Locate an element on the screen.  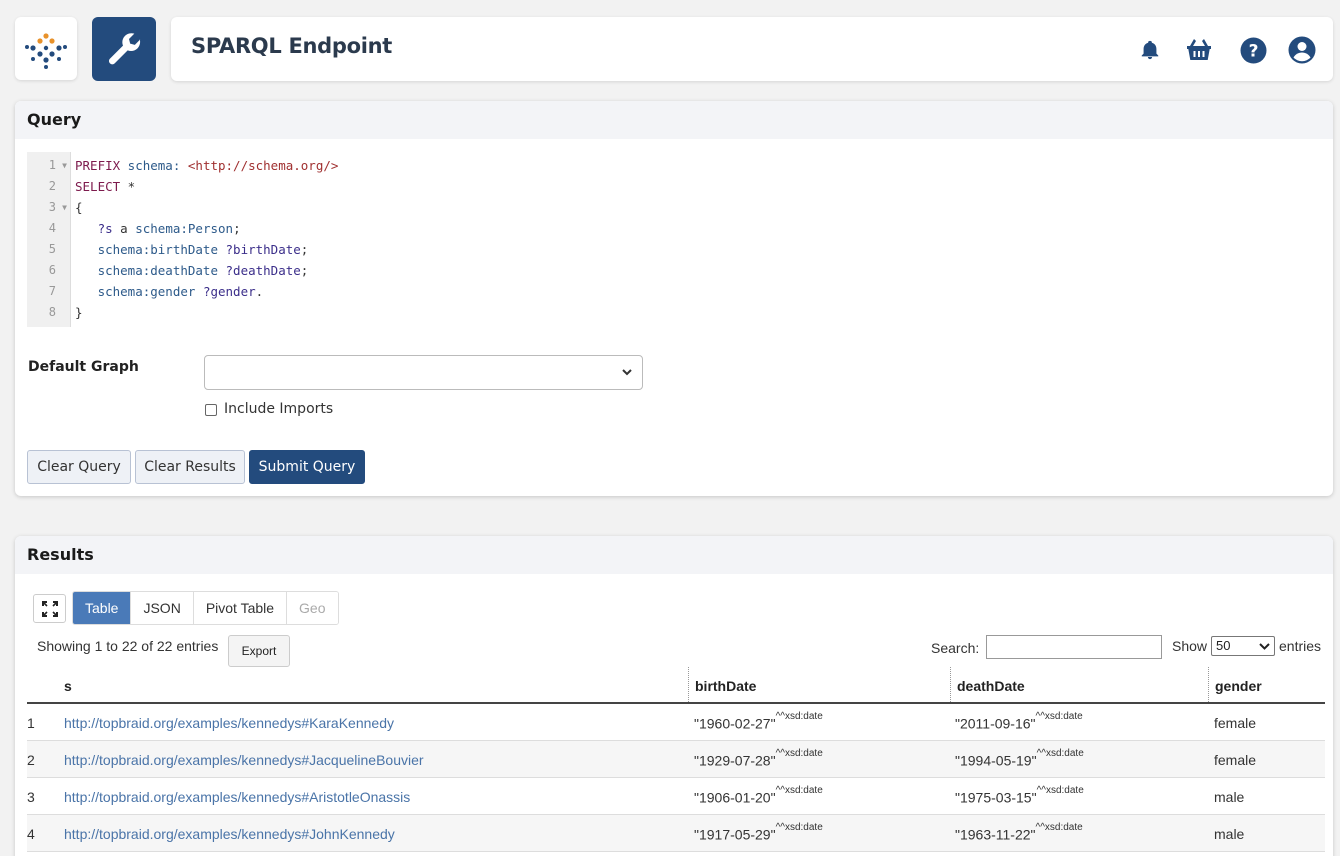
bell-icon is located at coordinates (1150, 50).